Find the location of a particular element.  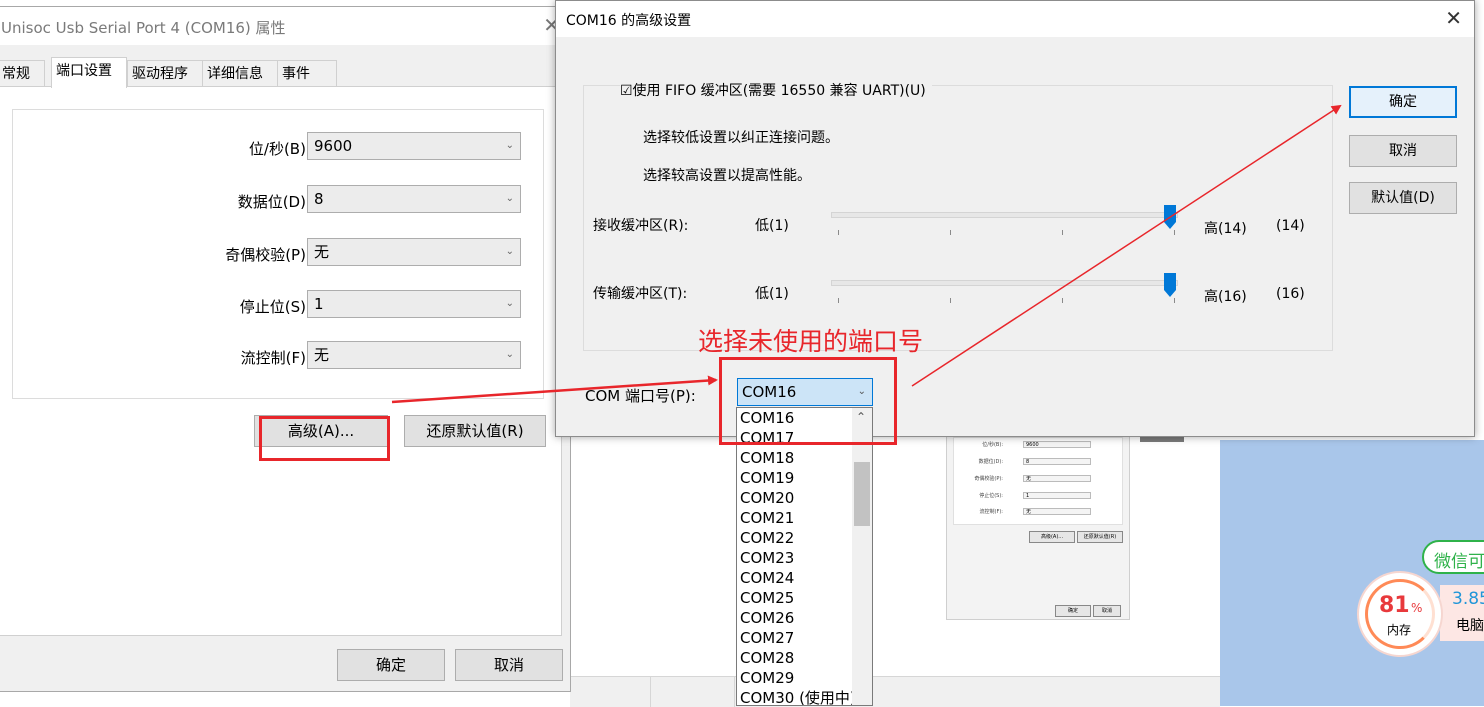

memory-label: 内存 is located at coordinates (1399, 630).